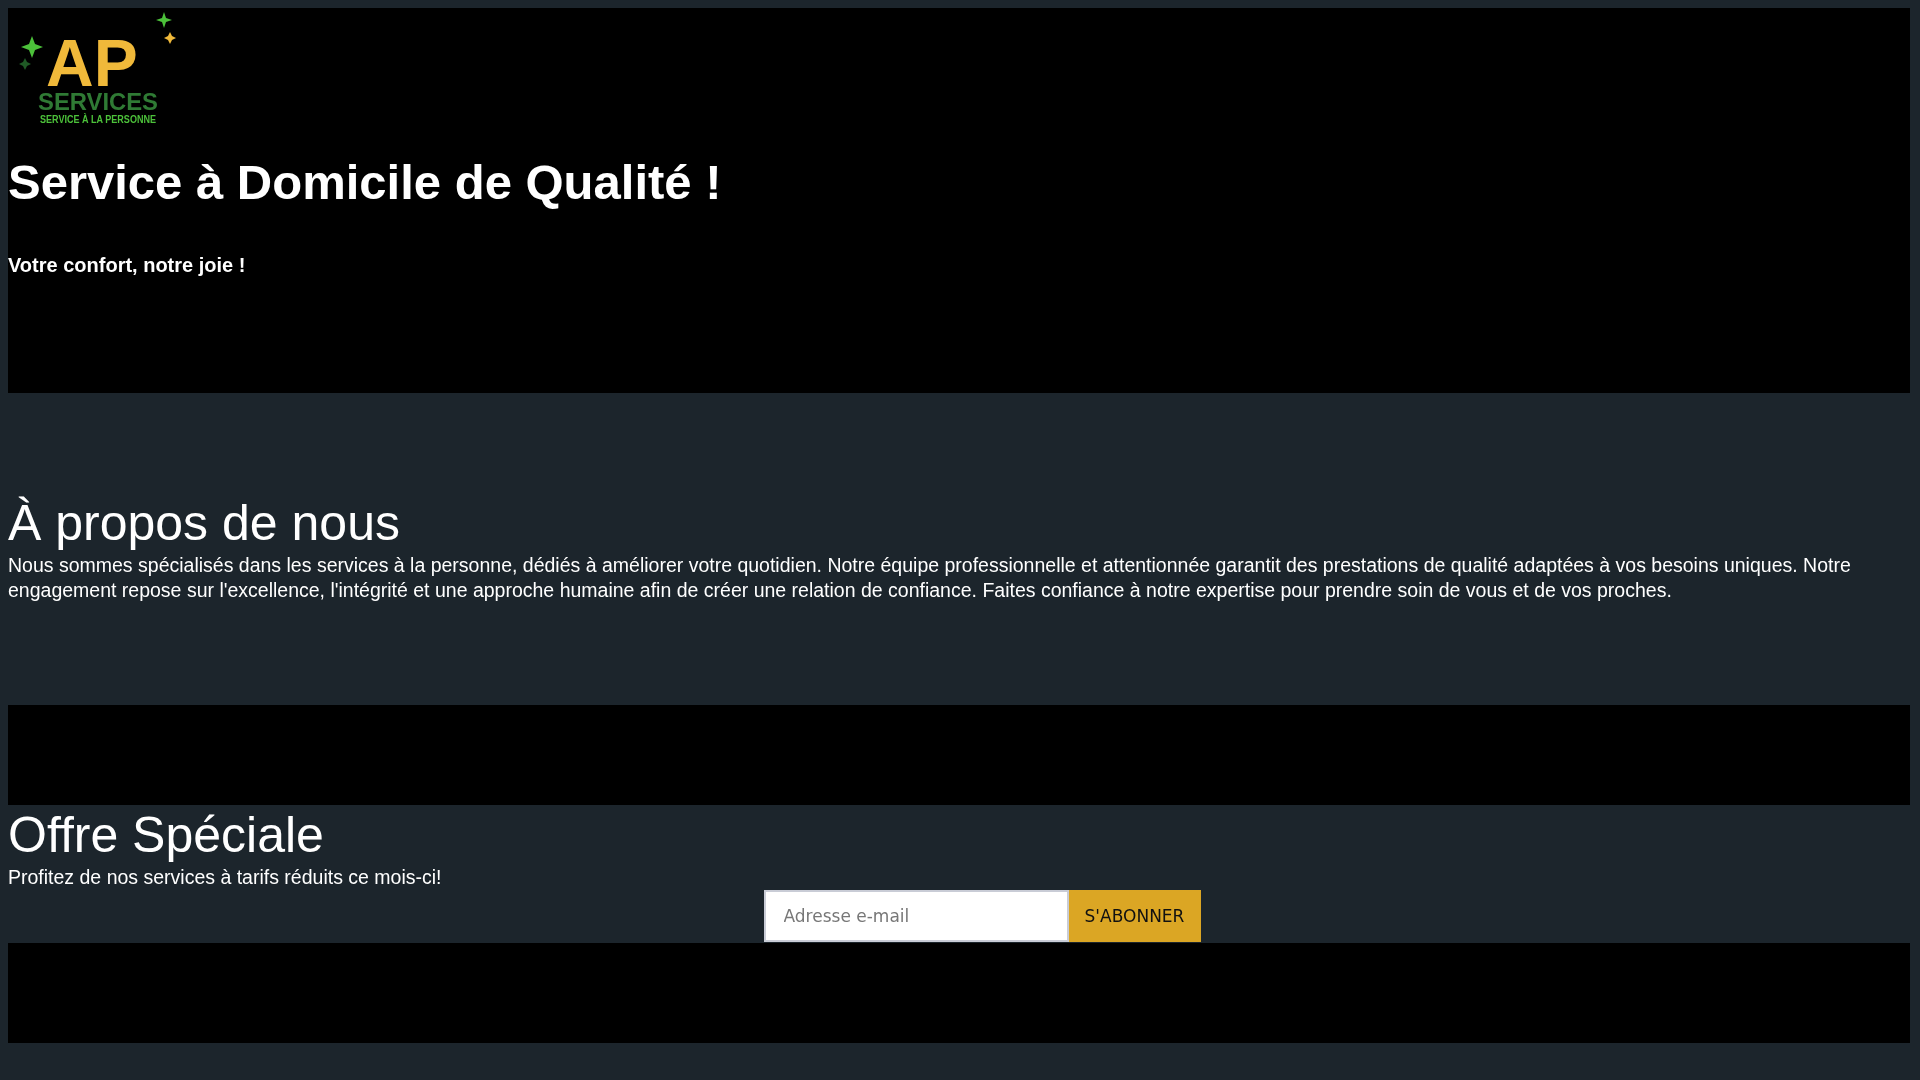  I want to click on about-title: À propos de nous, so click(204, 523).